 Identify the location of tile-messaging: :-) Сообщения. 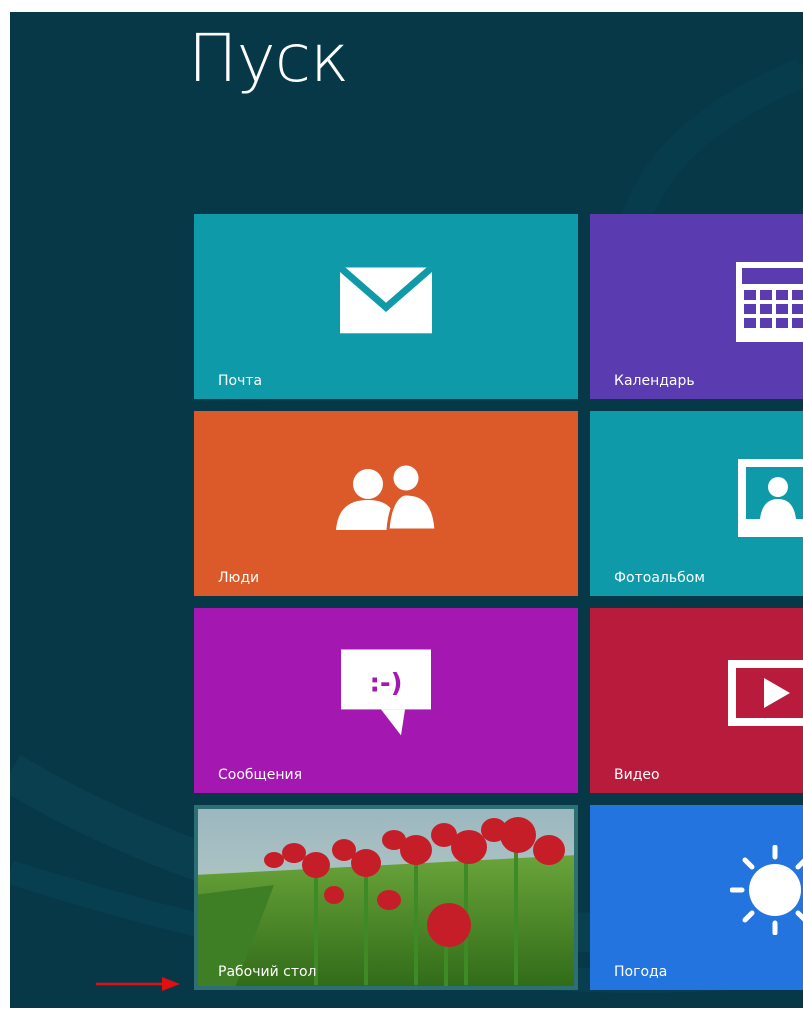
(386, 700).